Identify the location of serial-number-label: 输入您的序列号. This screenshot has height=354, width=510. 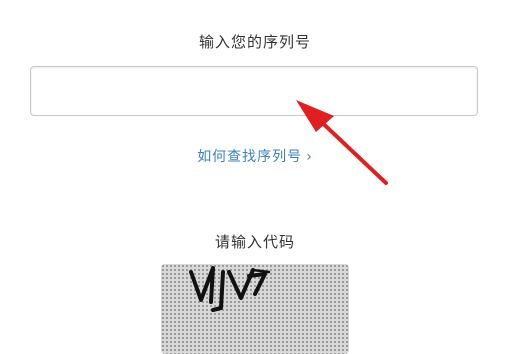
(254, 42).